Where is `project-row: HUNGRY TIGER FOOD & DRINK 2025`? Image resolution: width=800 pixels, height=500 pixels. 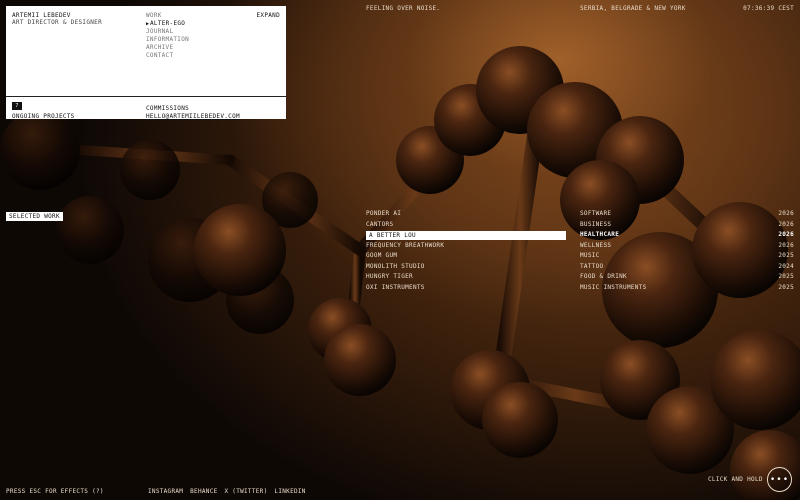 project-row: HUNGRY TIGER FOOD & DRINK 2025 is located at coordinates (580, 277).